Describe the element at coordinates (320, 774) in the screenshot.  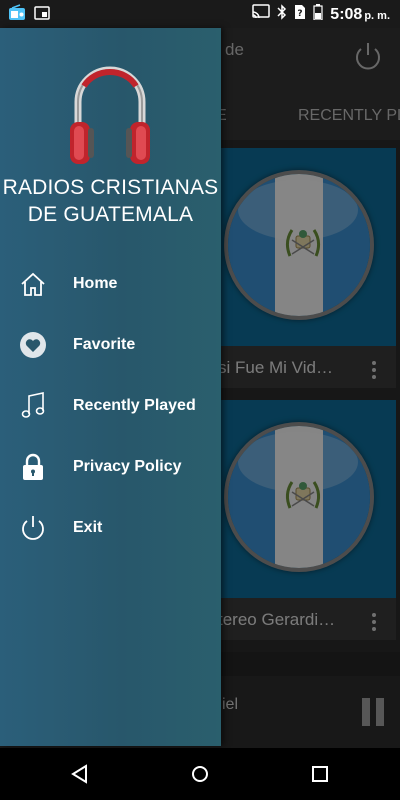
I see `recents-square-icon` at that location.